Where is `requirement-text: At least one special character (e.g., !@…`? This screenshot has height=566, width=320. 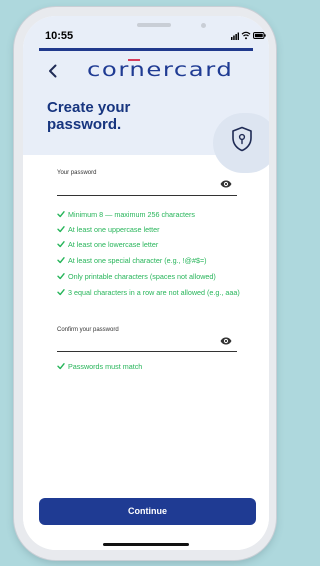
requirement-text: At least one special character (e.g., !@… is located at coordinates (137, 260).